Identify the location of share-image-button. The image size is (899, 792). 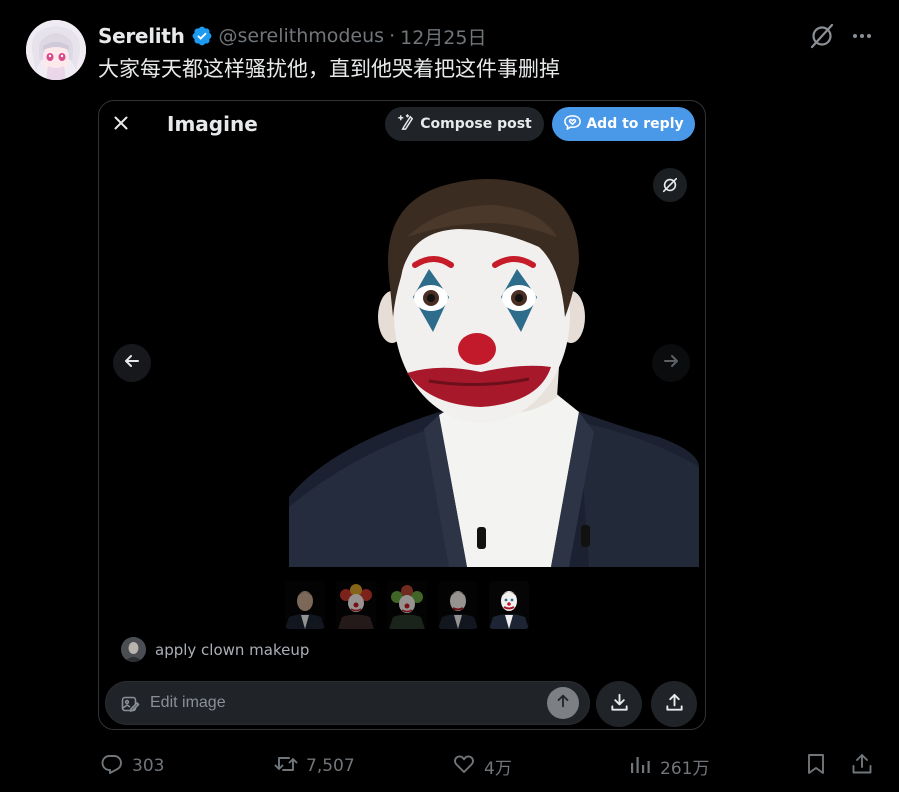
(674, 704).